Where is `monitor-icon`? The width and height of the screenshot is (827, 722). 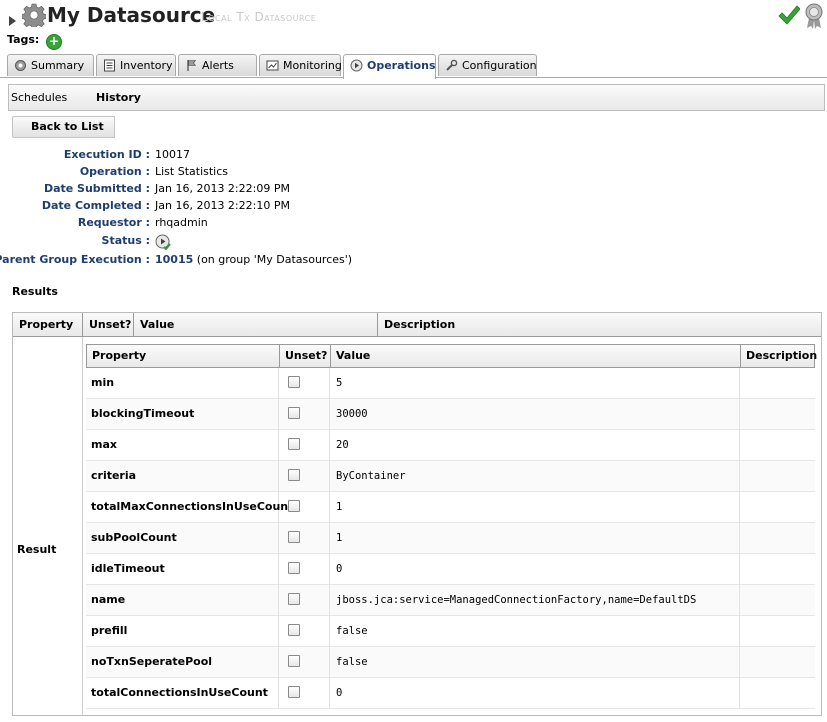 monitor-icon is located at coordinates (272, 65).